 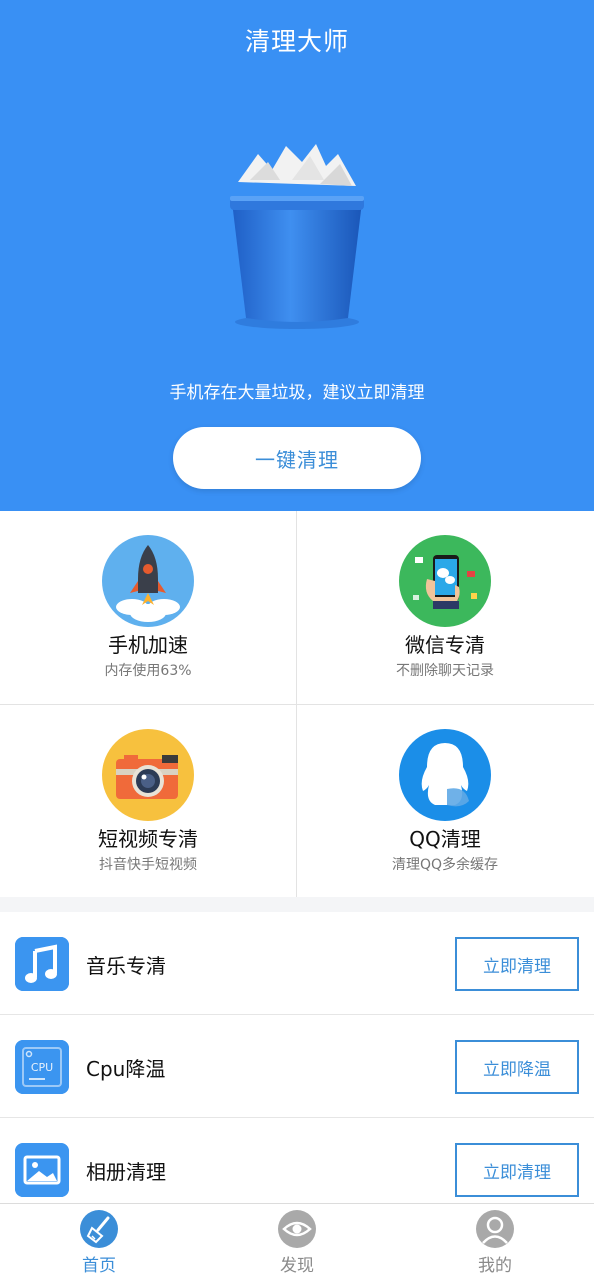 What do you see at coordinates (517, 964) in the screenshot?
I see `music-clean-button: 立即清理` at bounding box center [517, 964].